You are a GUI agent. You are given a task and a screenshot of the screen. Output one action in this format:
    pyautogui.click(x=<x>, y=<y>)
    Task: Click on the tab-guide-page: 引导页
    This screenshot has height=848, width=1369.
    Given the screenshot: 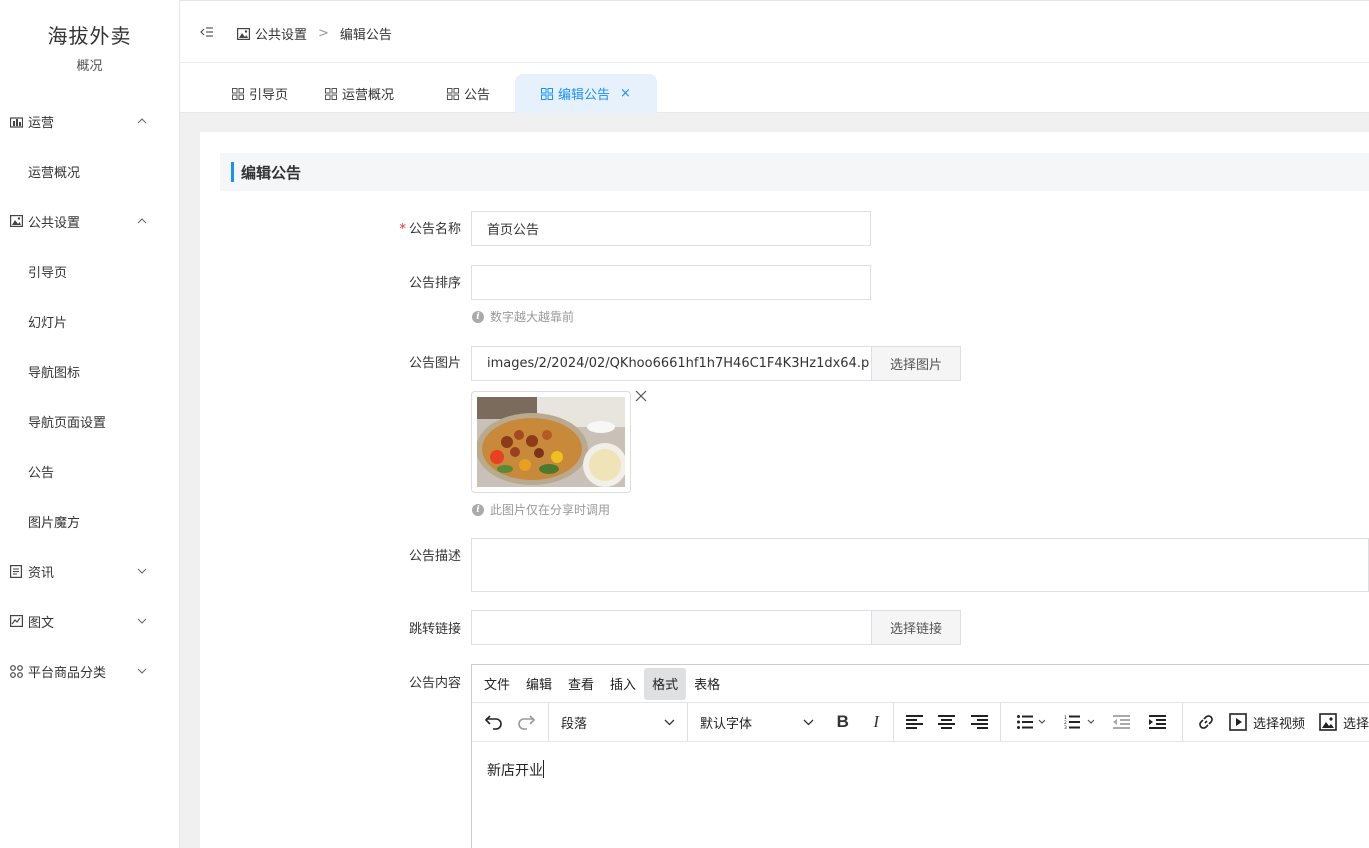 What is the action you would take?
    pyautogui.click(x=260, y=93)
    